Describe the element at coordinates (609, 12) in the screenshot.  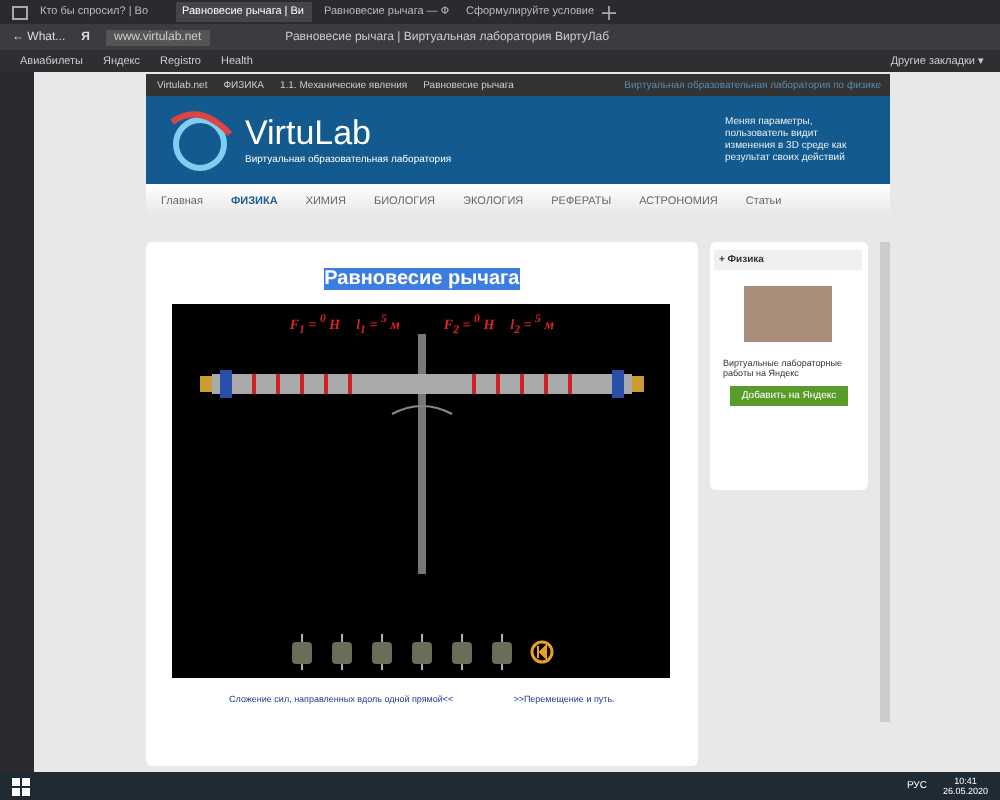
I see `new-tab-icon` at that location.